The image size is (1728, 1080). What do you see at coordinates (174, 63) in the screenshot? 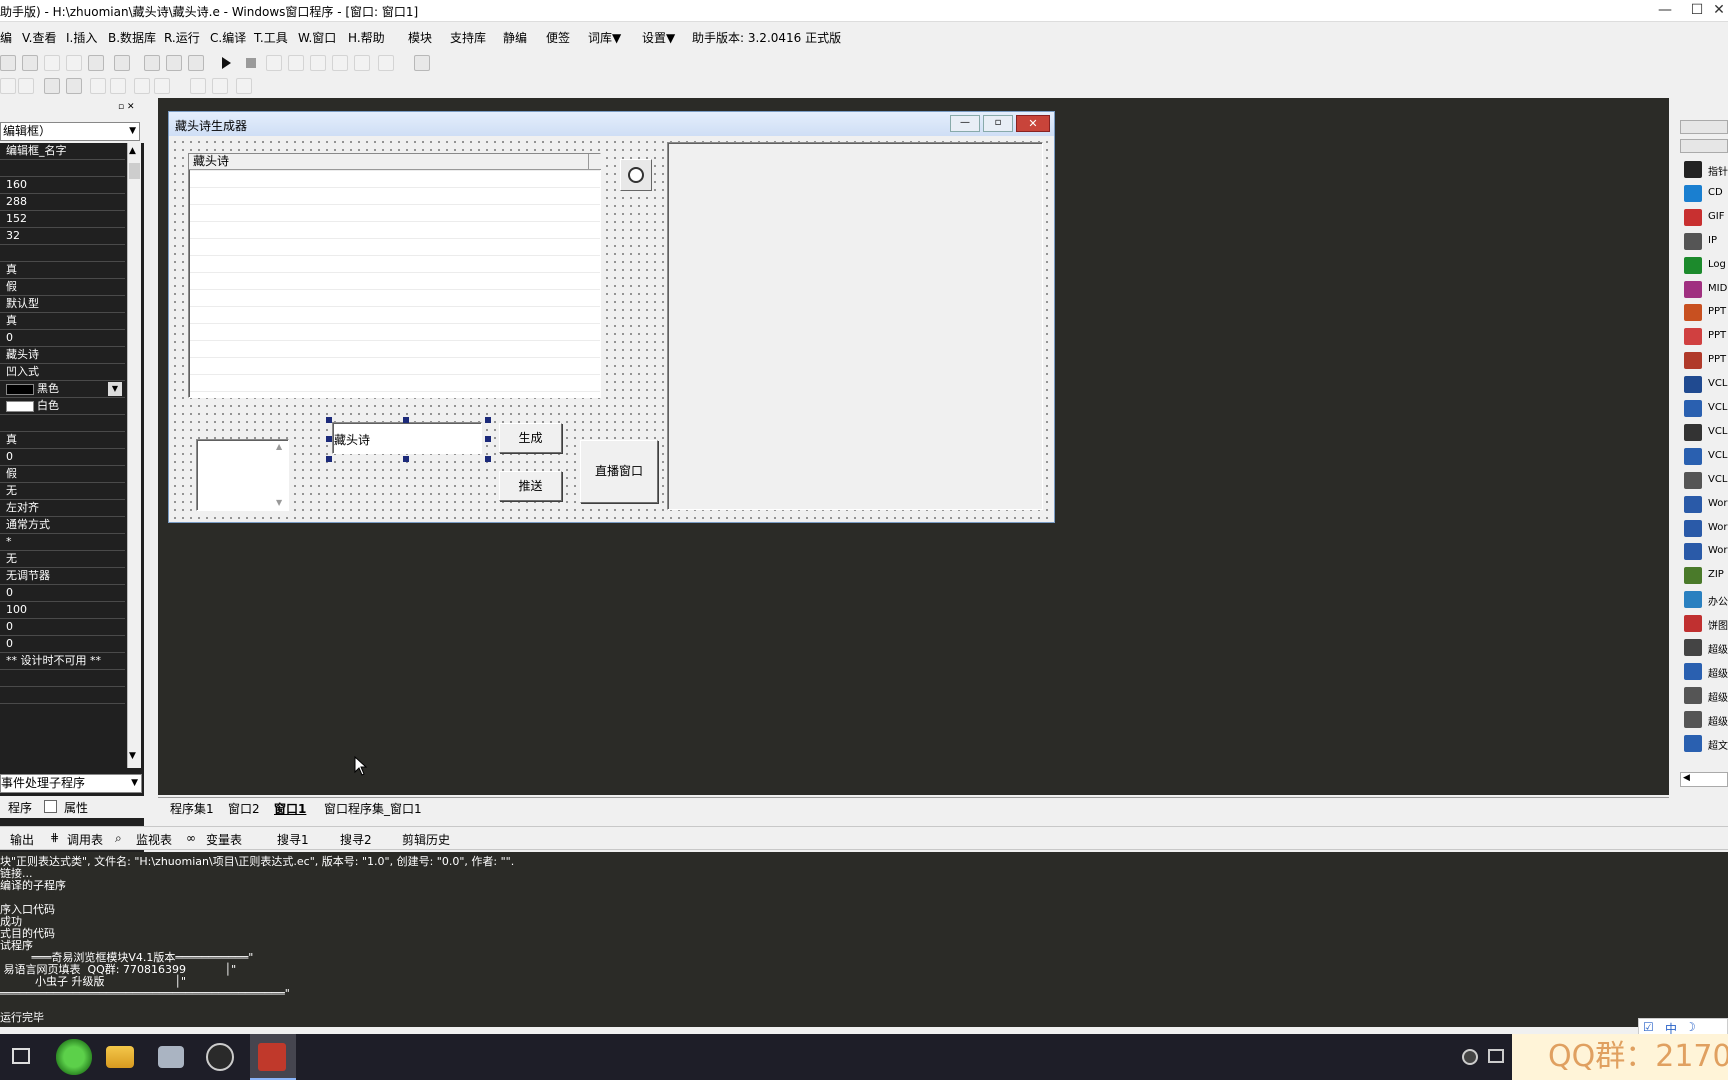
I see `layout-2-icon` at bounding box center [174, 63].